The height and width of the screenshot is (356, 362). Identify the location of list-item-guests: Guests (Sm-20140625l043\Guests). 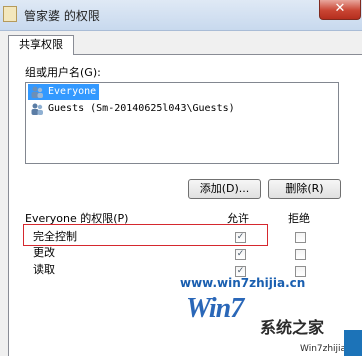
(133, 109).